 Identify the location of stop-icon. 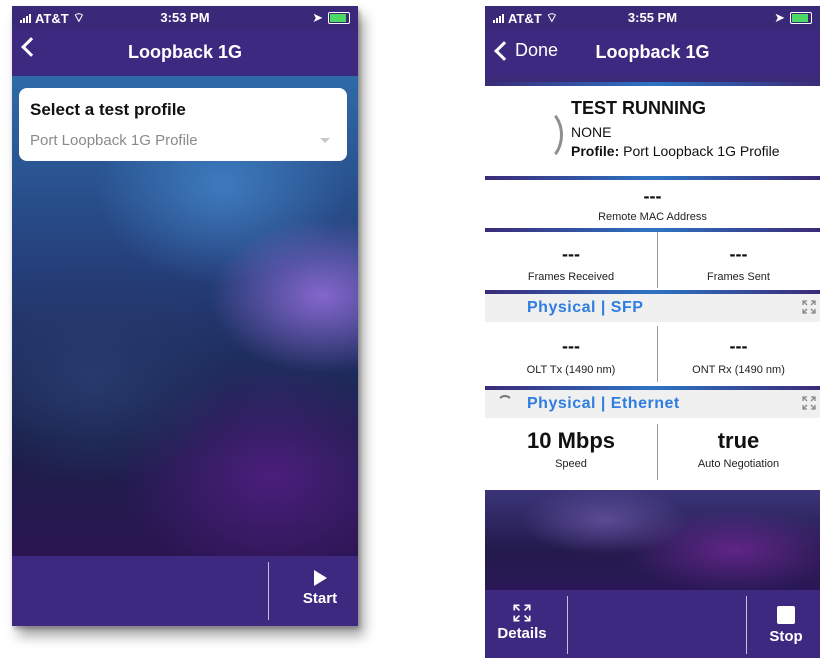
(786, 615).